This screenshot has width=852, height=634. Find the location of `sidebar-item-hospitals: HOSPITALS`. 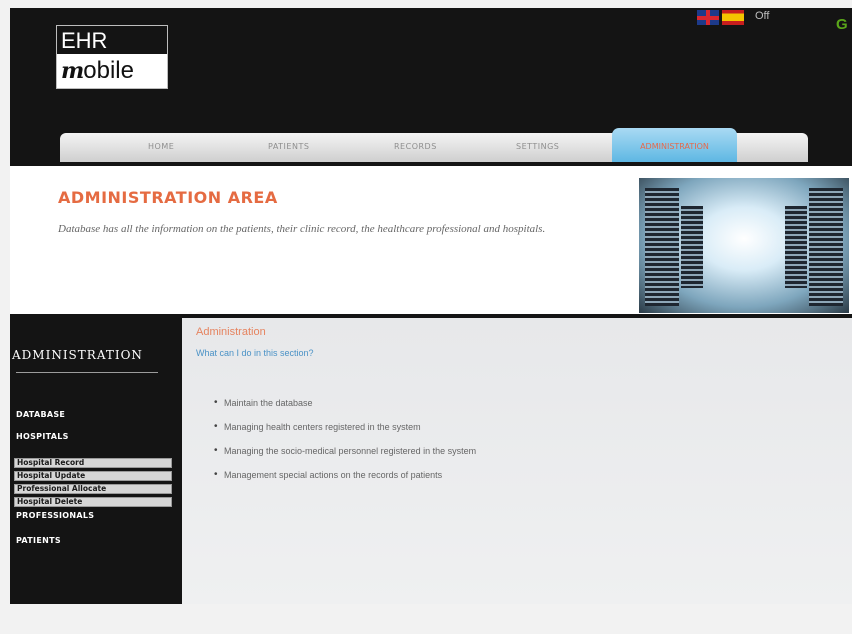

sidebar-item-hospitals: HOSPITALS is located at coordinates (42, 436).